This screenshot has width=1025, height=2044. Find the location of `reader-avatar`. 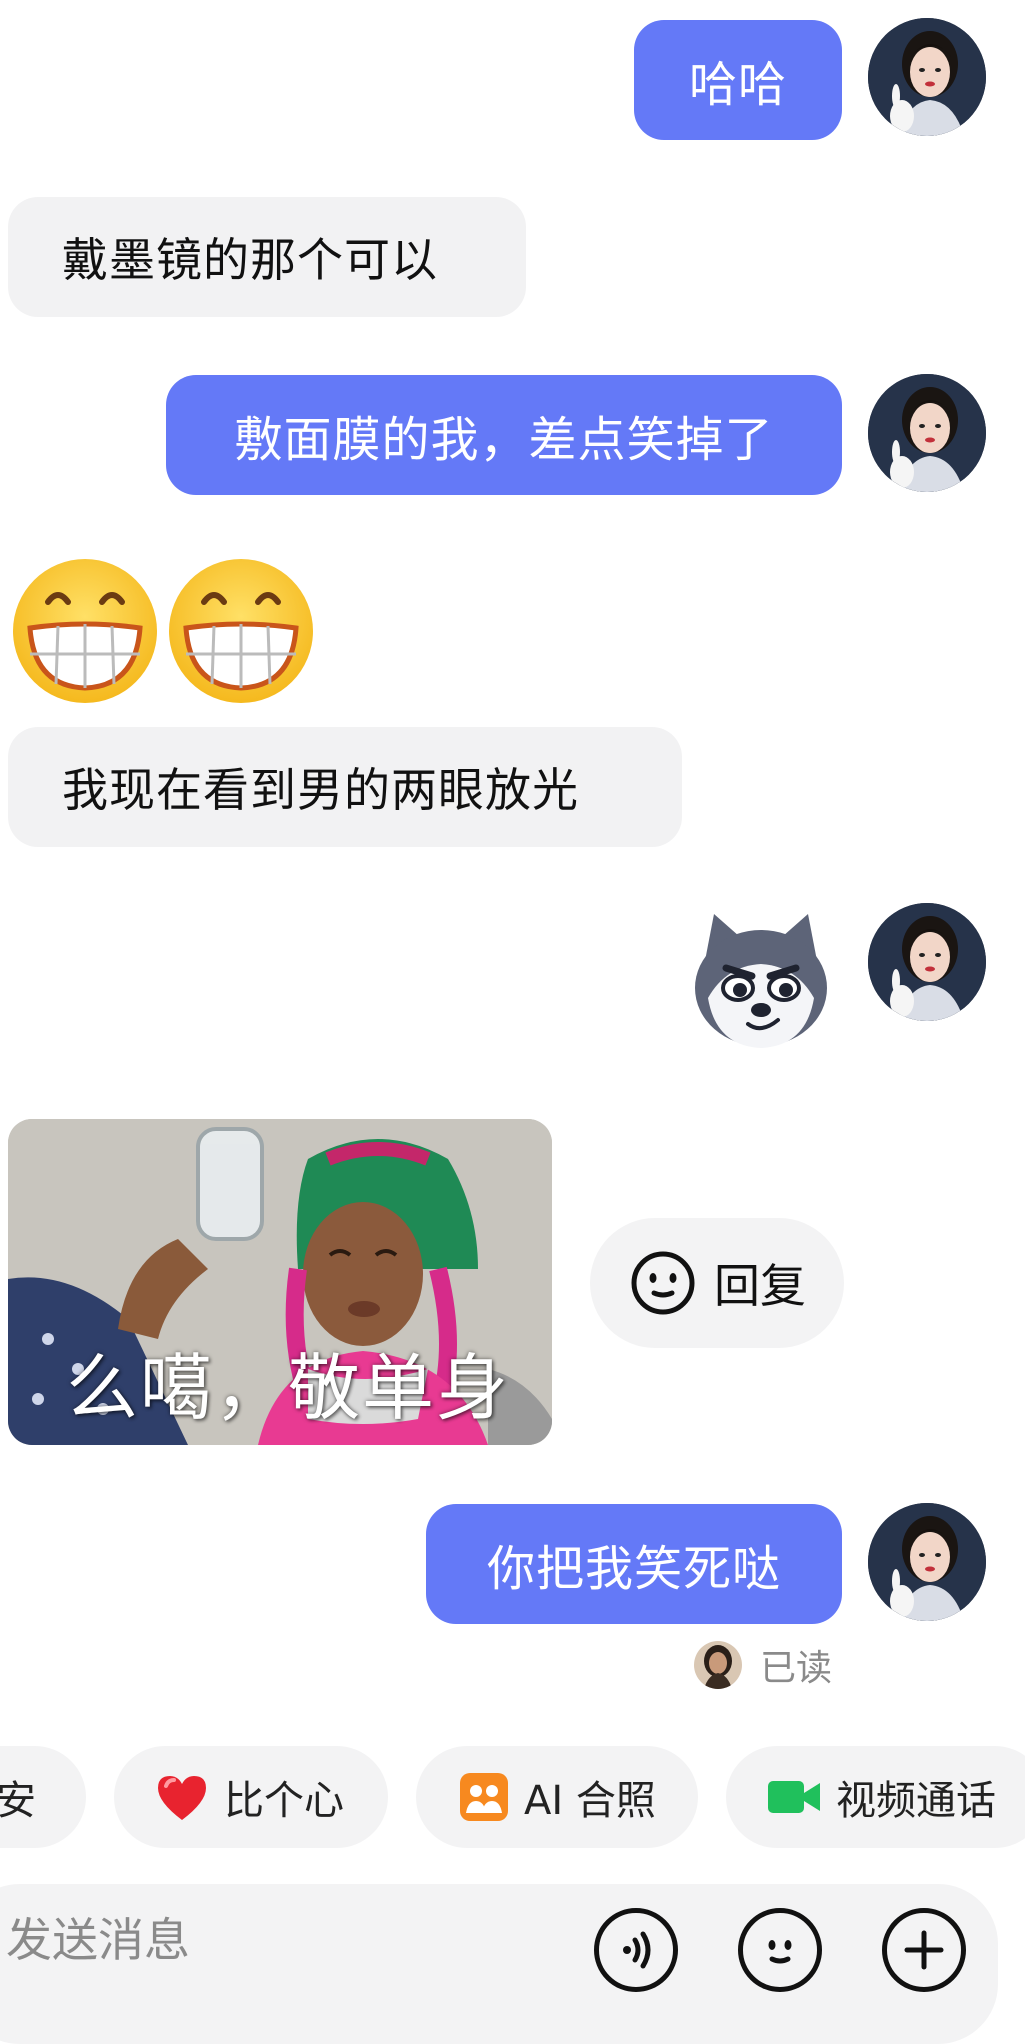

reader-avatar is located at coordinates (718, 1665).